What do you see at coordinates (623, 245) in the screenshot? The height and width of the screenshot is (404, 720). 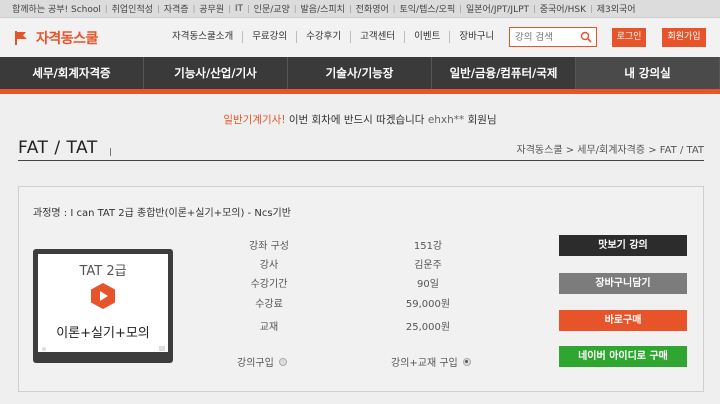 I see `preview-lecture-button: 맛보기 강의` at bounding box center [623, 245].